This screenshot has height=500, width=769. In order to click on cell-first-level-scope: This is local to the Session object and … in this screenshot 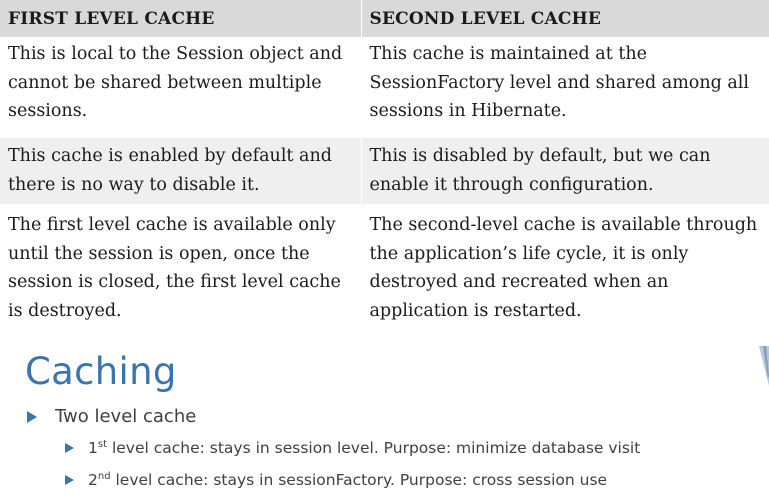, I will do `click(181, 87)`.